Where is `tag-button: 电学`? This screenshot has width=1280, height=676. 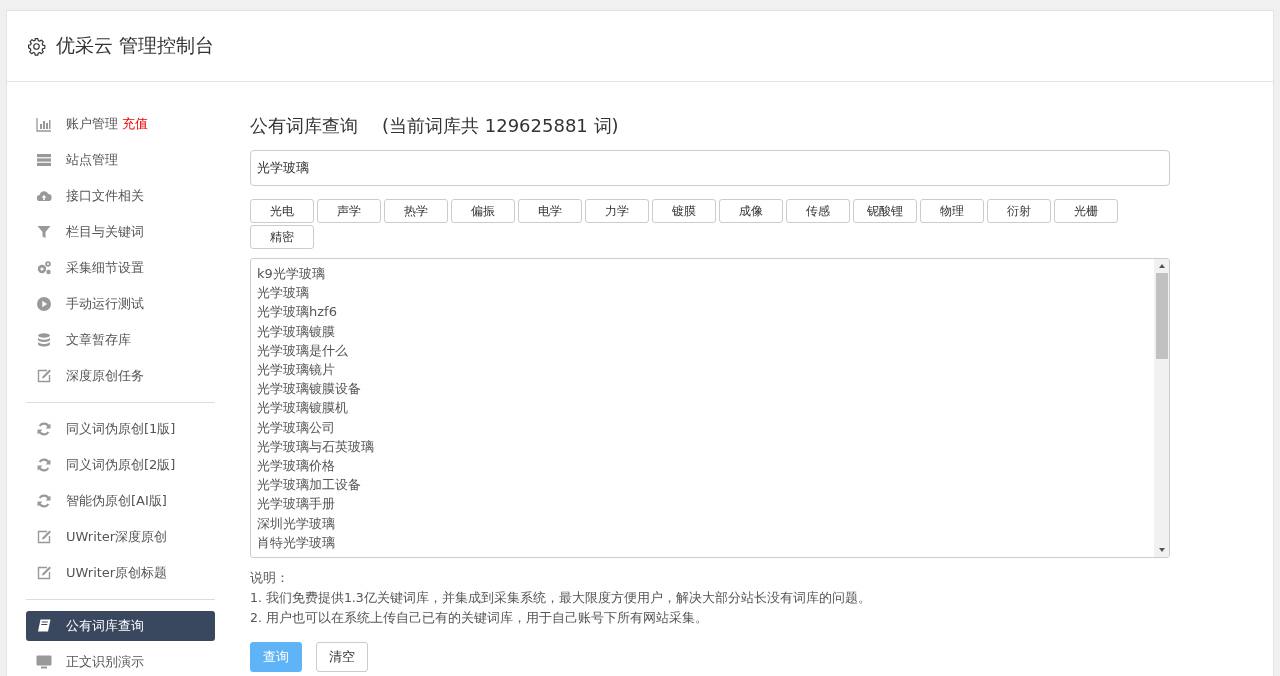
tag-button: 电学 is located at coordinates (550, 211).